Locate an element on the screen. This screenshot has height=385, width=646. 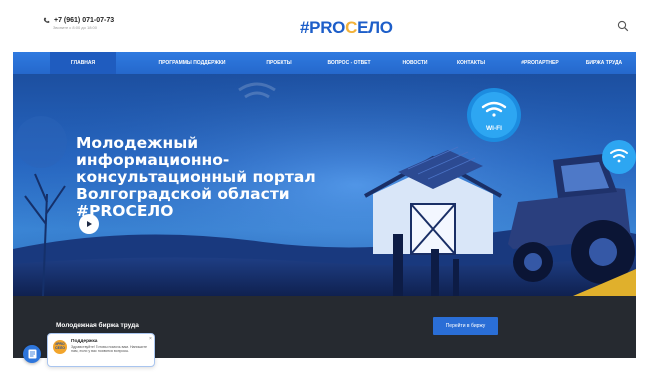
phone-hours: Звоните с 8:00 до 18:00 is located at coordinates (75, 27).